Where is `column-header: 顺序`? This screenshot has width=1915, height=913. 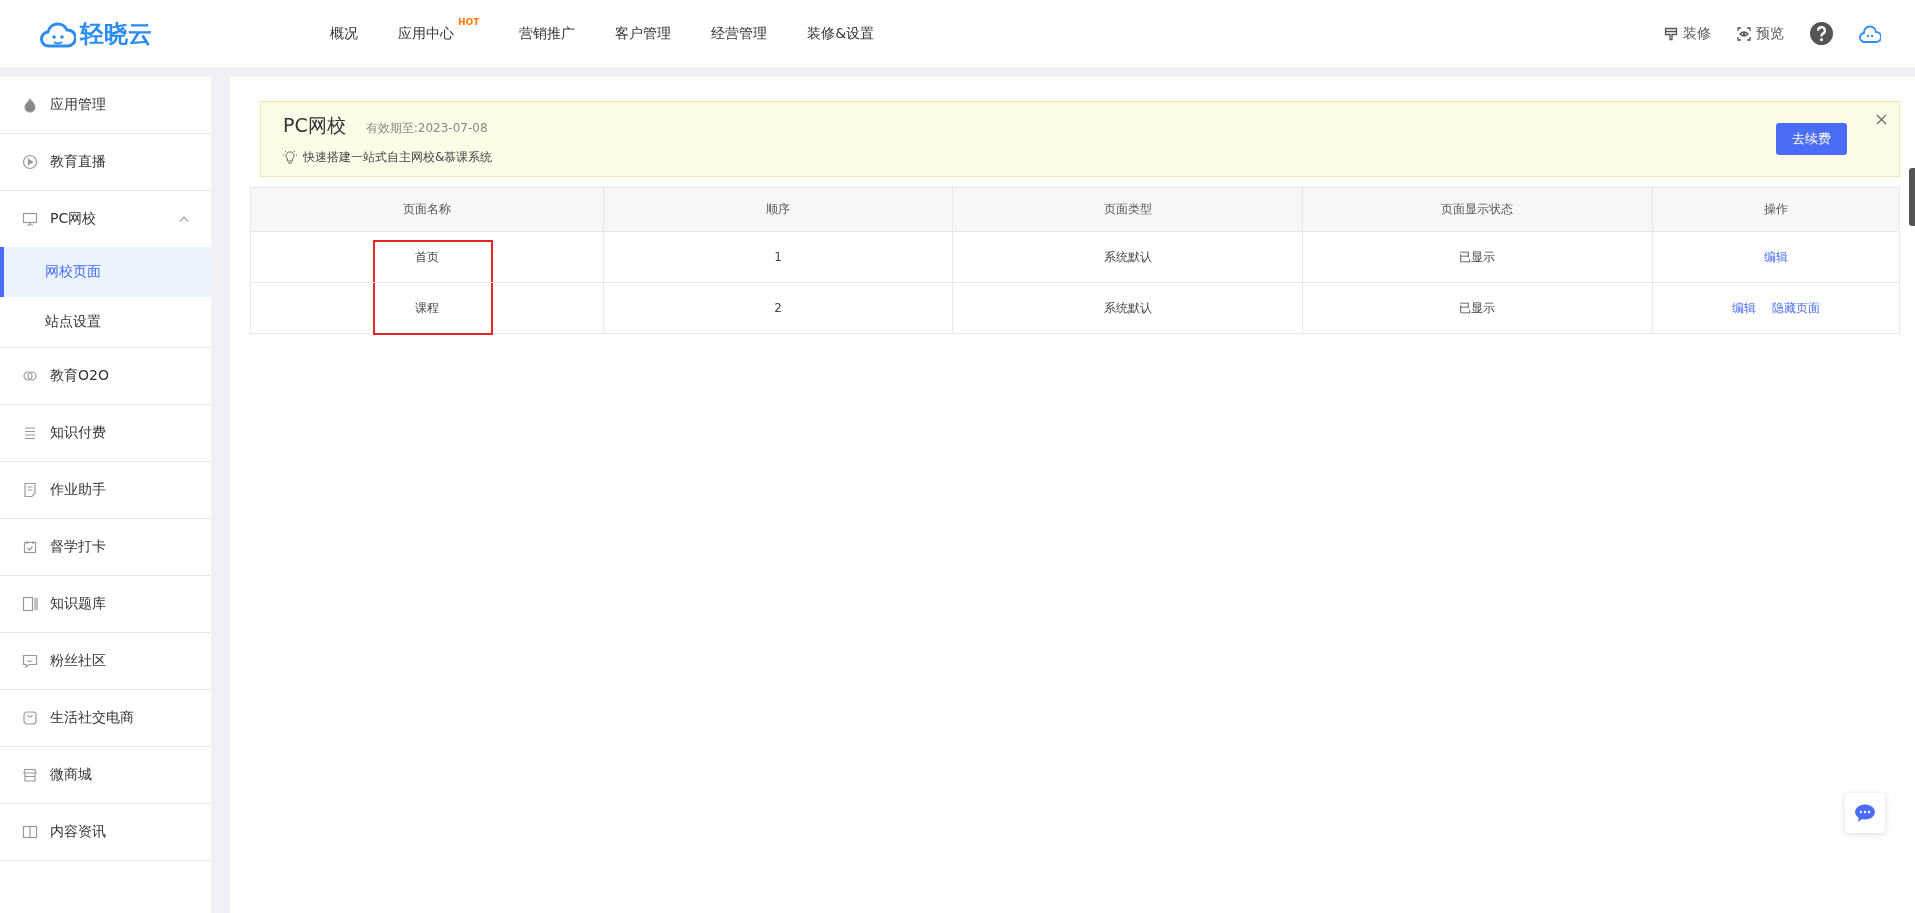 column-header: 顺序 is located at coordinates (778, 209).